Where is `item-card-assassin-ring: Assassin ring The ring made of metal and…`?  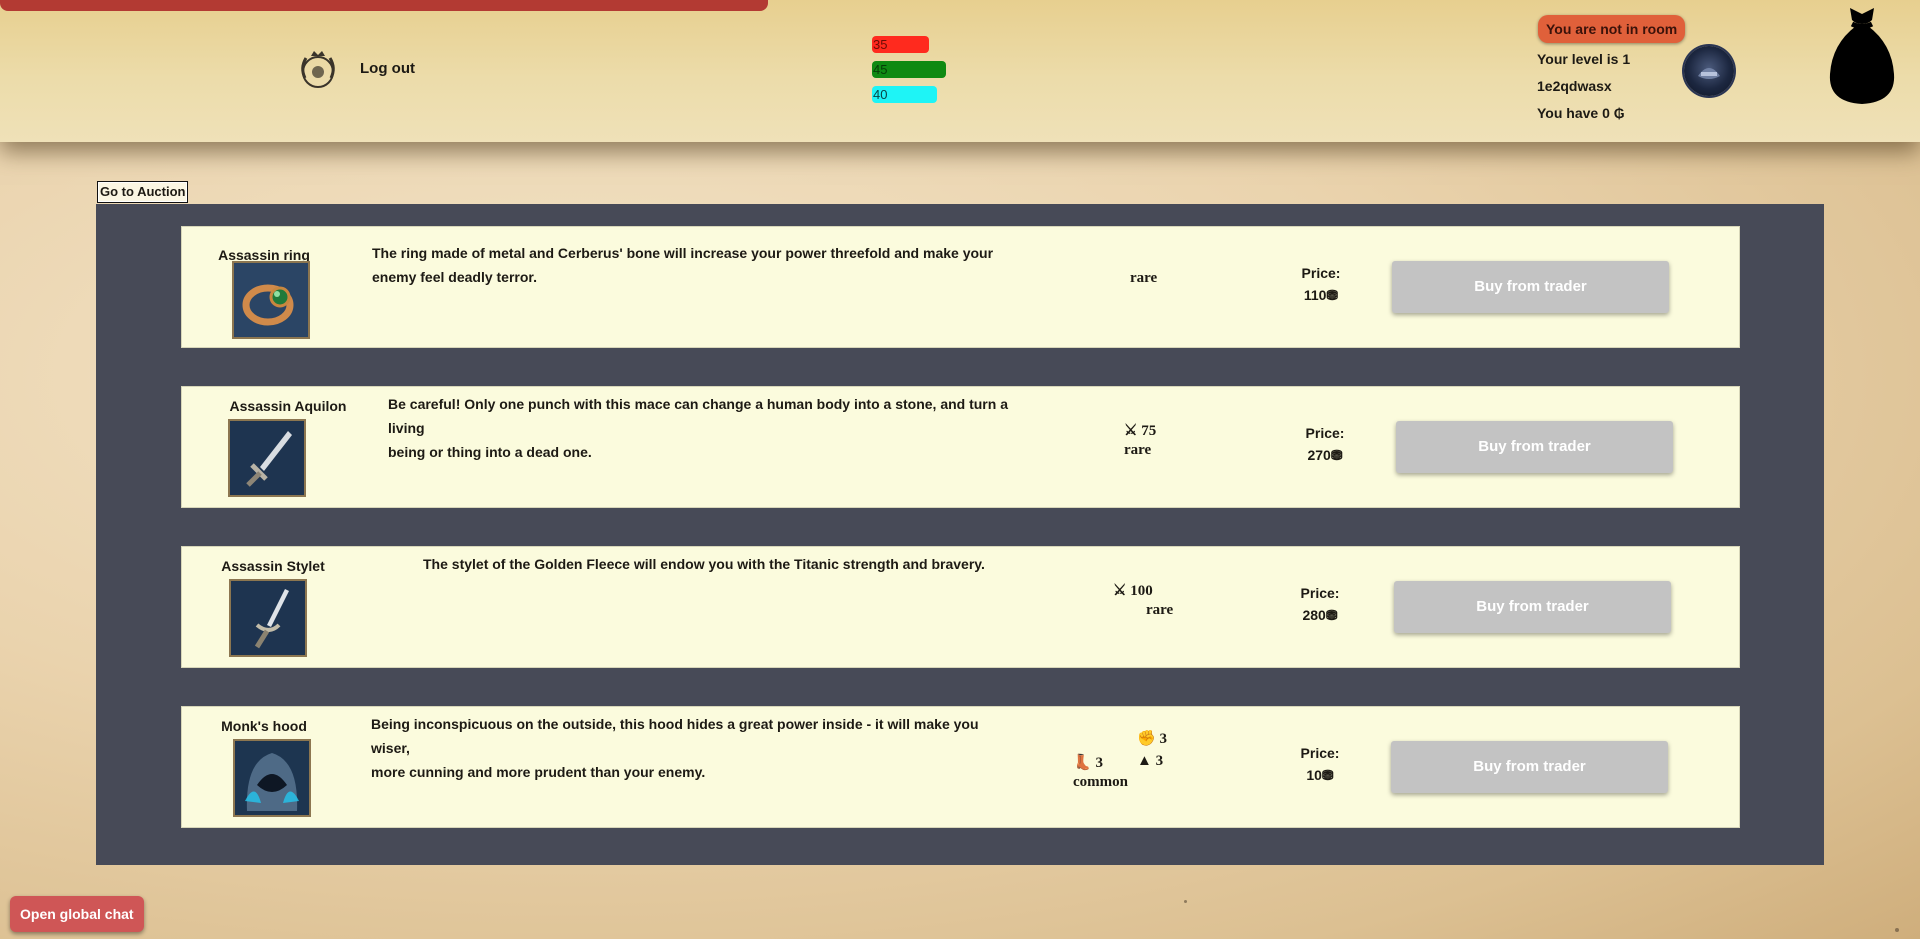 item-card-assassin-ring: Assassin ring The ring made of metal and… is located at coordinates (960, 287).